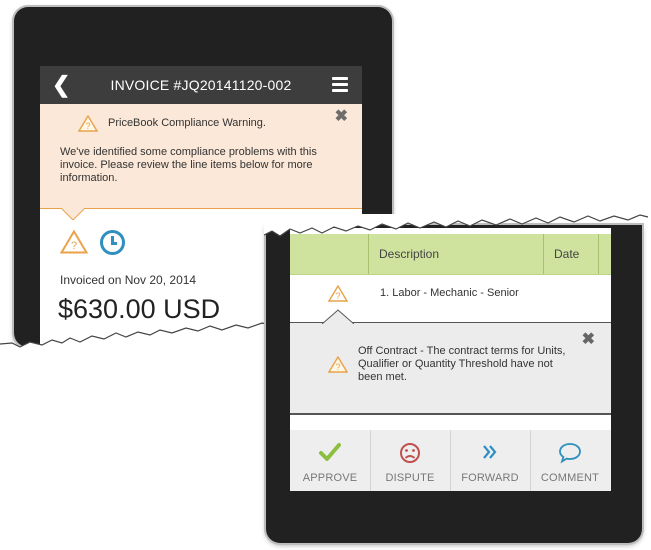 The height and width of the screenshot is (550, 651). I want to click on action-bar: APPROVE DISPUTE FORWARD COMMENT, so click(450, 460).